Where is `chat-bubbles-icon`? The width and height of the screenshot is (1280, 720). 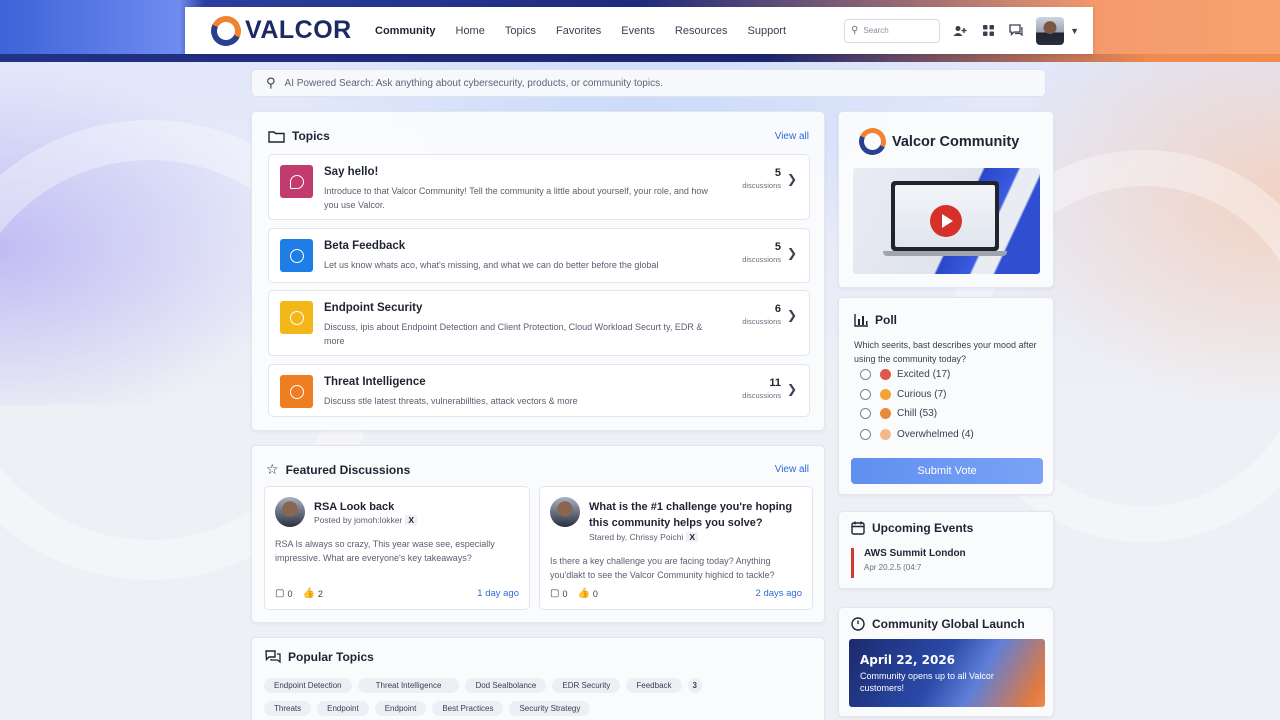
chat-bubbles-icon is located at coordinates (1016, 31).